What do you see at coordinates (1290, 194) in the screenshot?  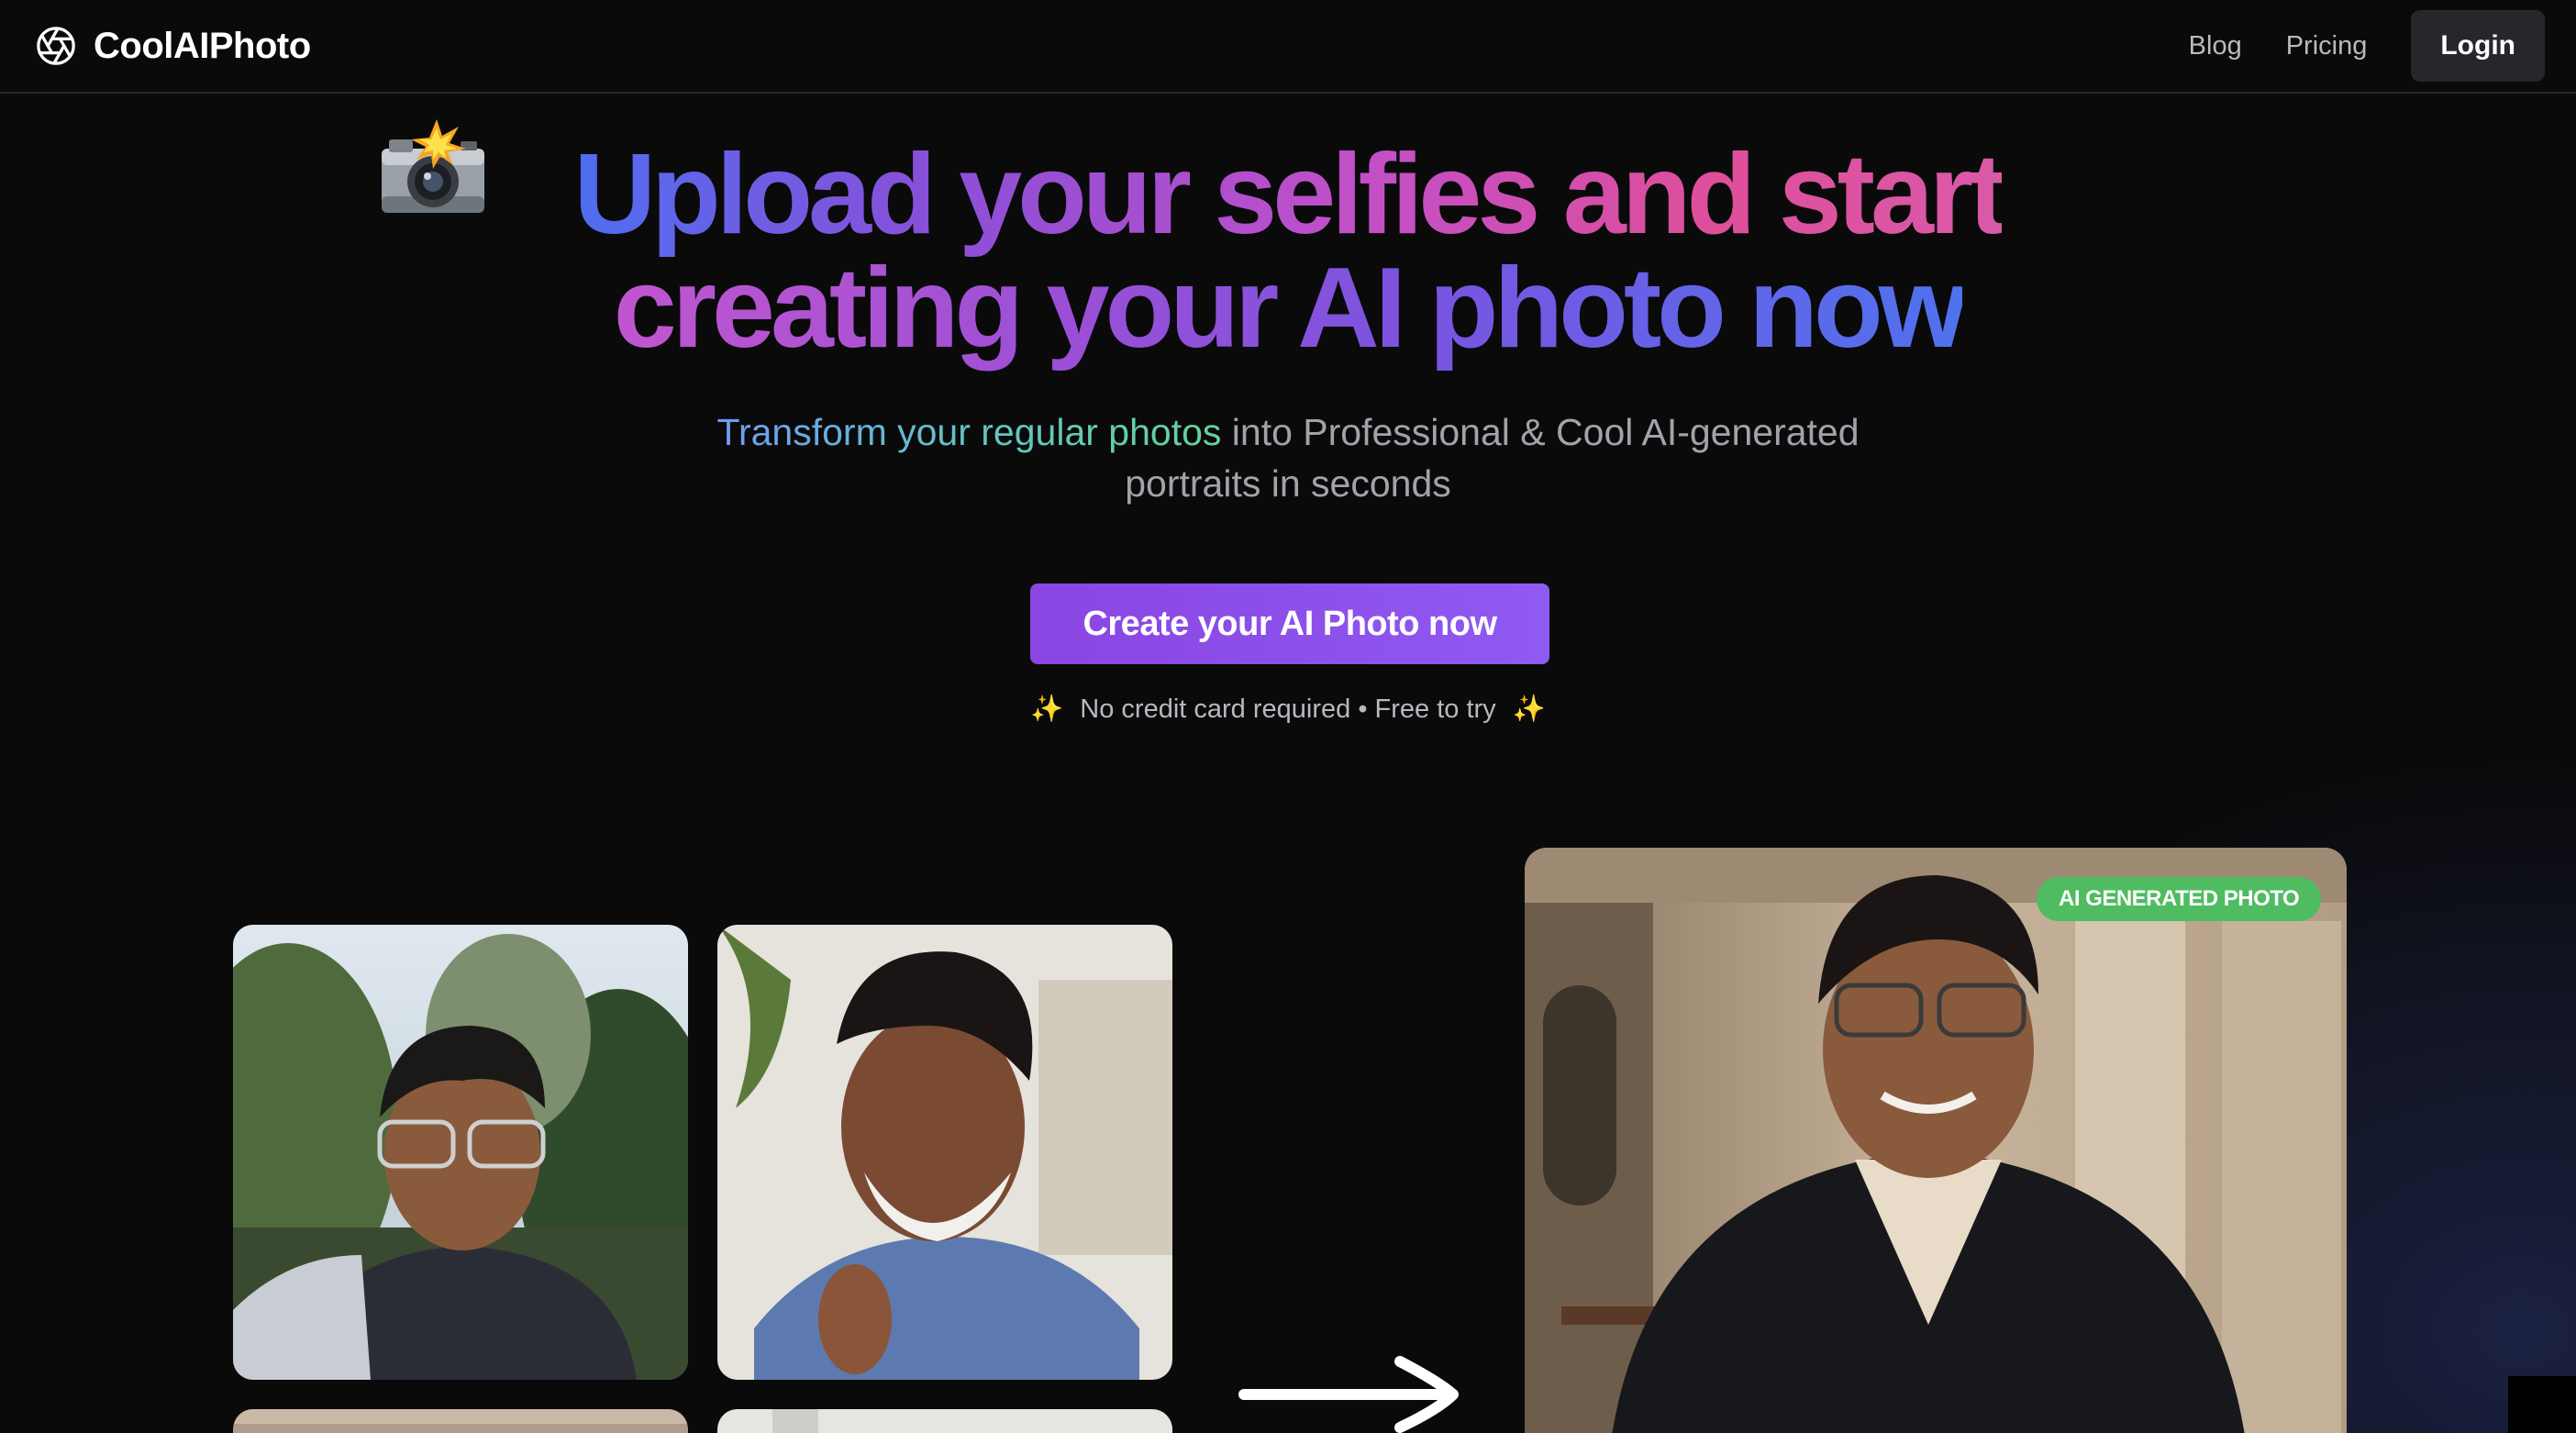 I see `hero-title-line-1: Upload your selfies and start` at bounding box center [1290, 194].